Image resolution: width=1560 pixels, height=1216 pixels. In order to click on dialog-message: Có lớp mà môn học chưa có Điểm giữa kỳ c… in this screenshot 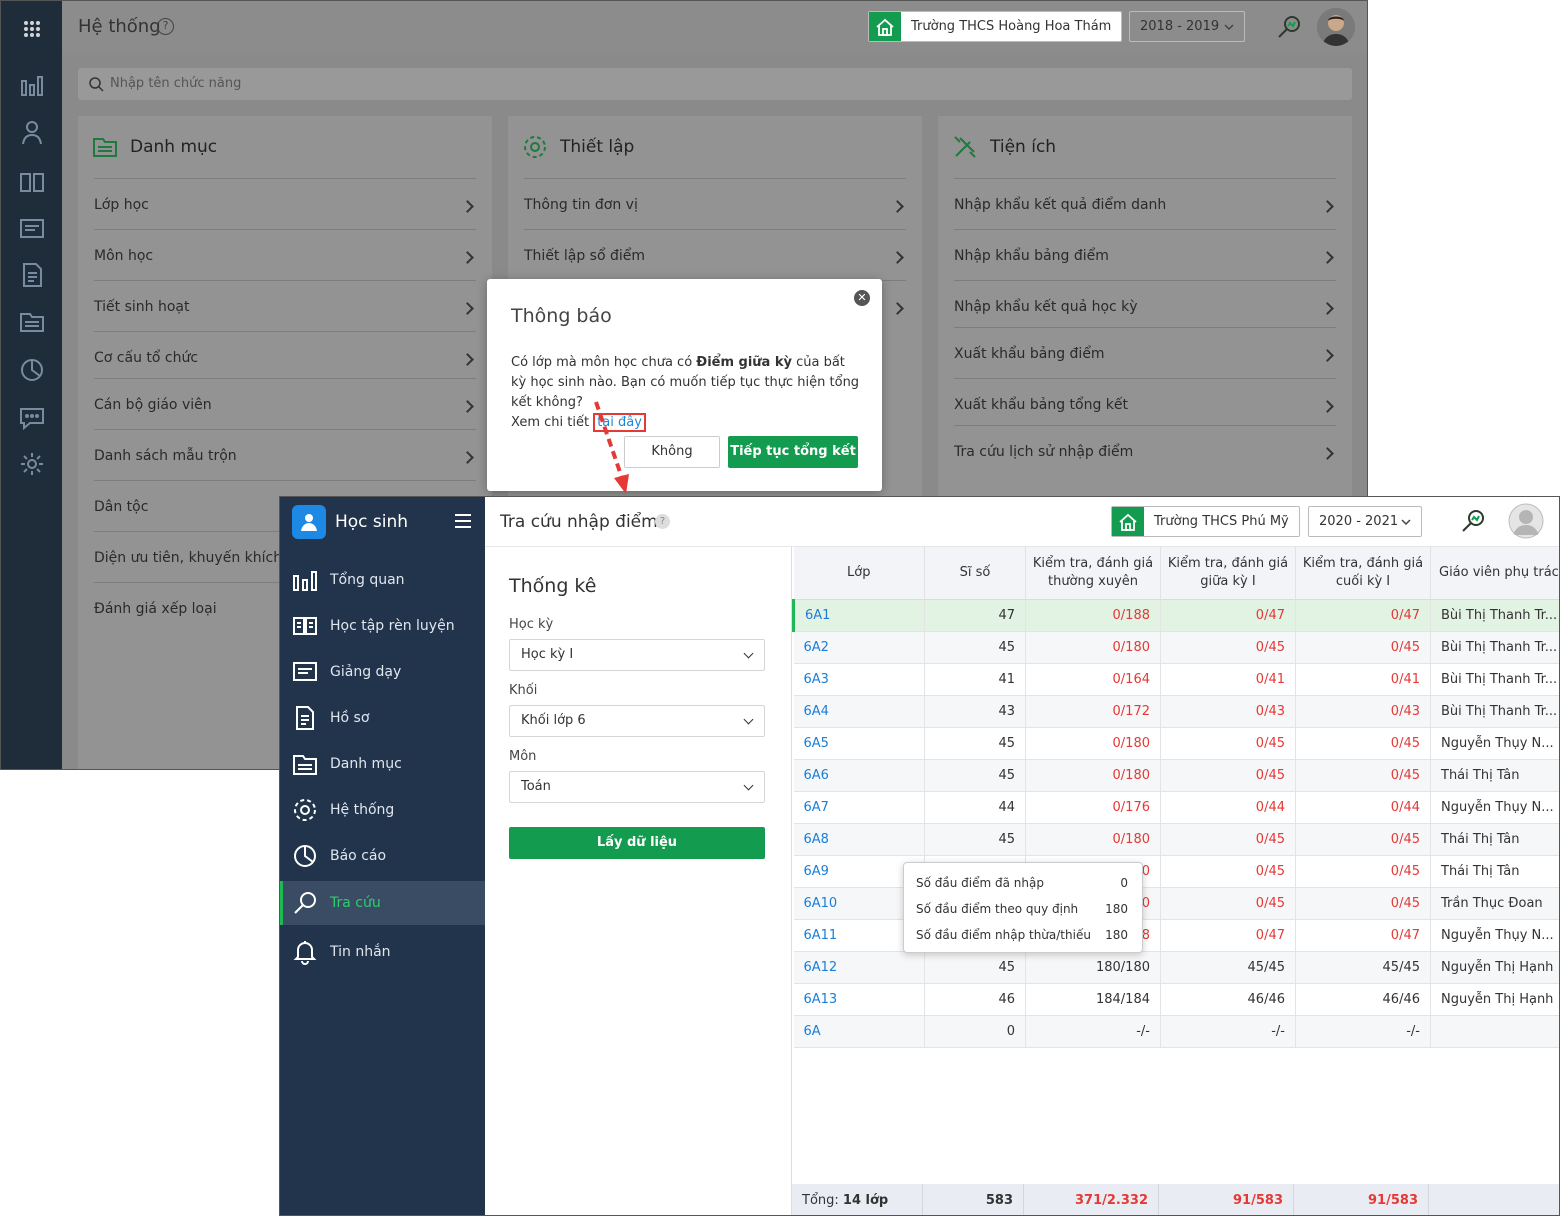, I will do `click(685, 393)`.